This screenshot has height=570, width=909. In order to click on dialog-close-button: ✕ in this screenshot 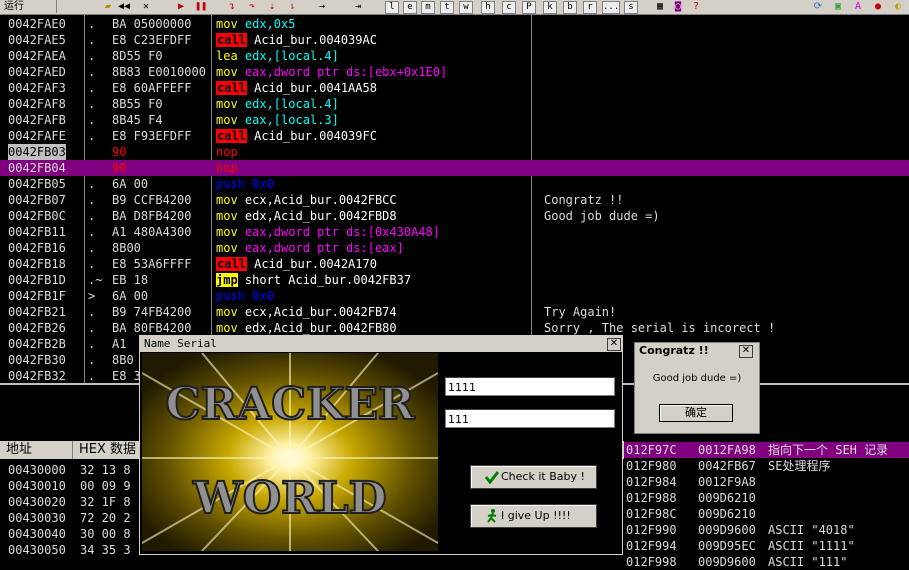, I will do `click(614, 344)`.